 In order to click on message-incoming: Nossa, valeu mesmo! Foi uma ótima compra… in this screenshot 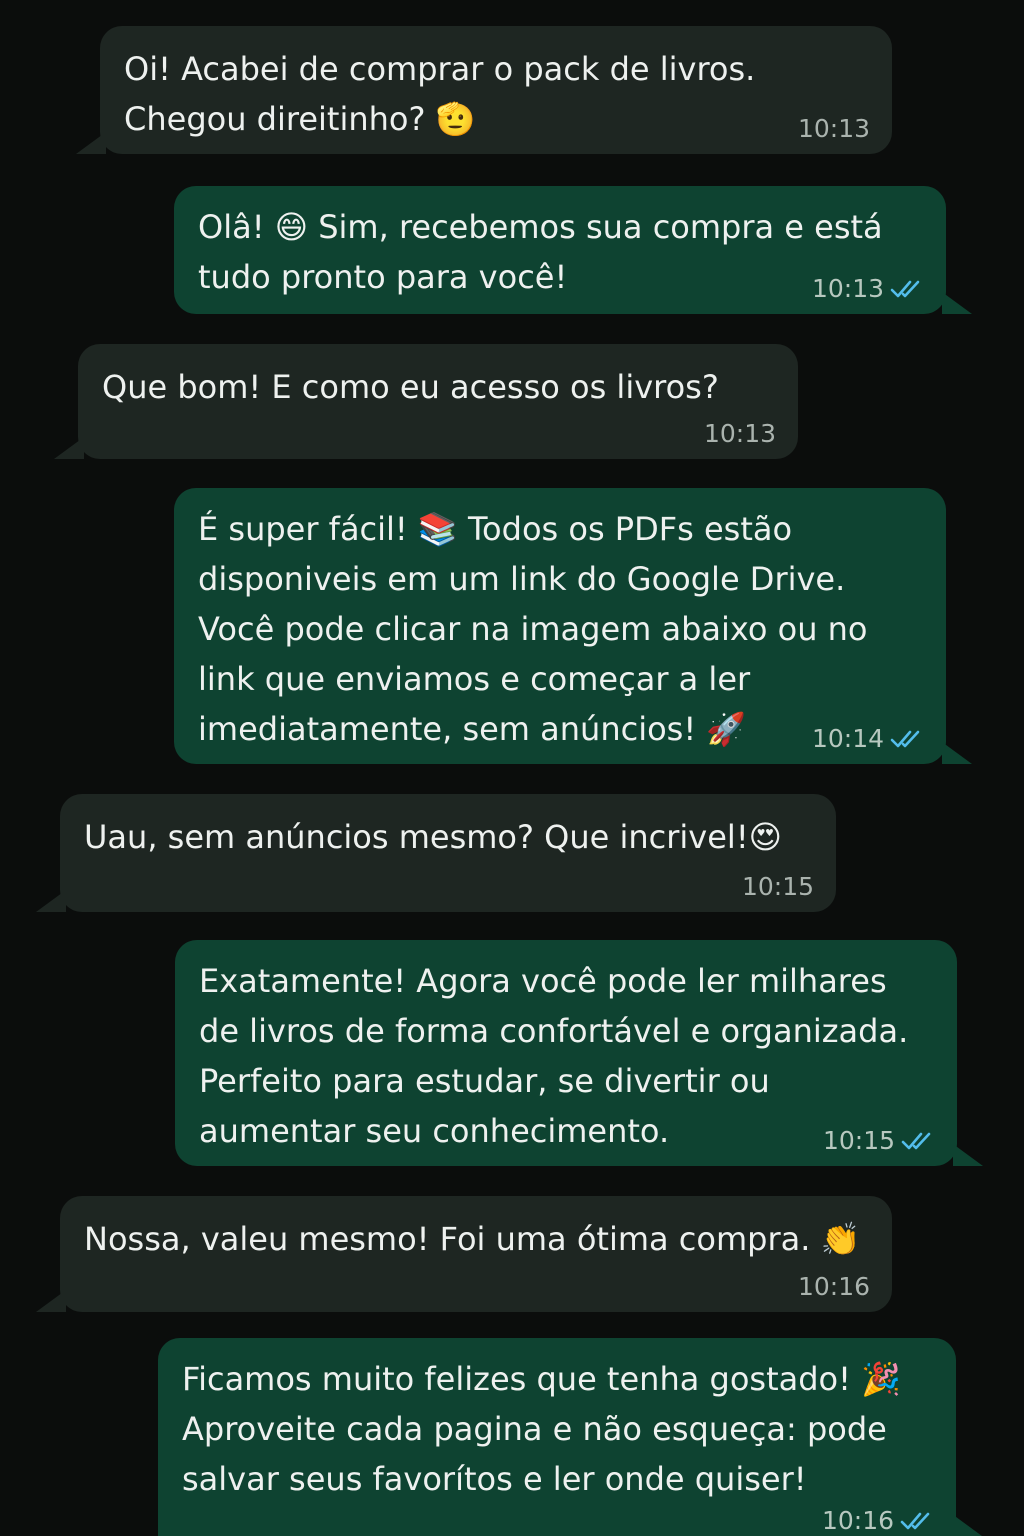, I will do `click(464, 1254)`.